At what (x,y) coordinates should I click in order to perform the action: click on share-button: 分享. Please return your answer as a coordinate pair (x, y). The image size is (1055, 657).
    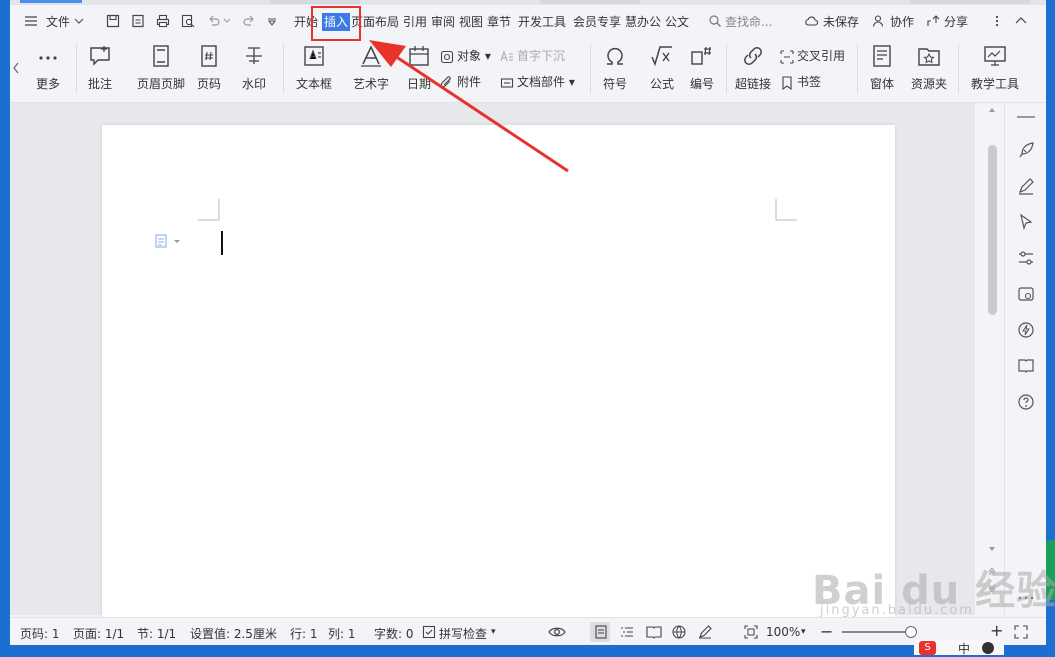
    Looking at the image, I should click on (956, 22).